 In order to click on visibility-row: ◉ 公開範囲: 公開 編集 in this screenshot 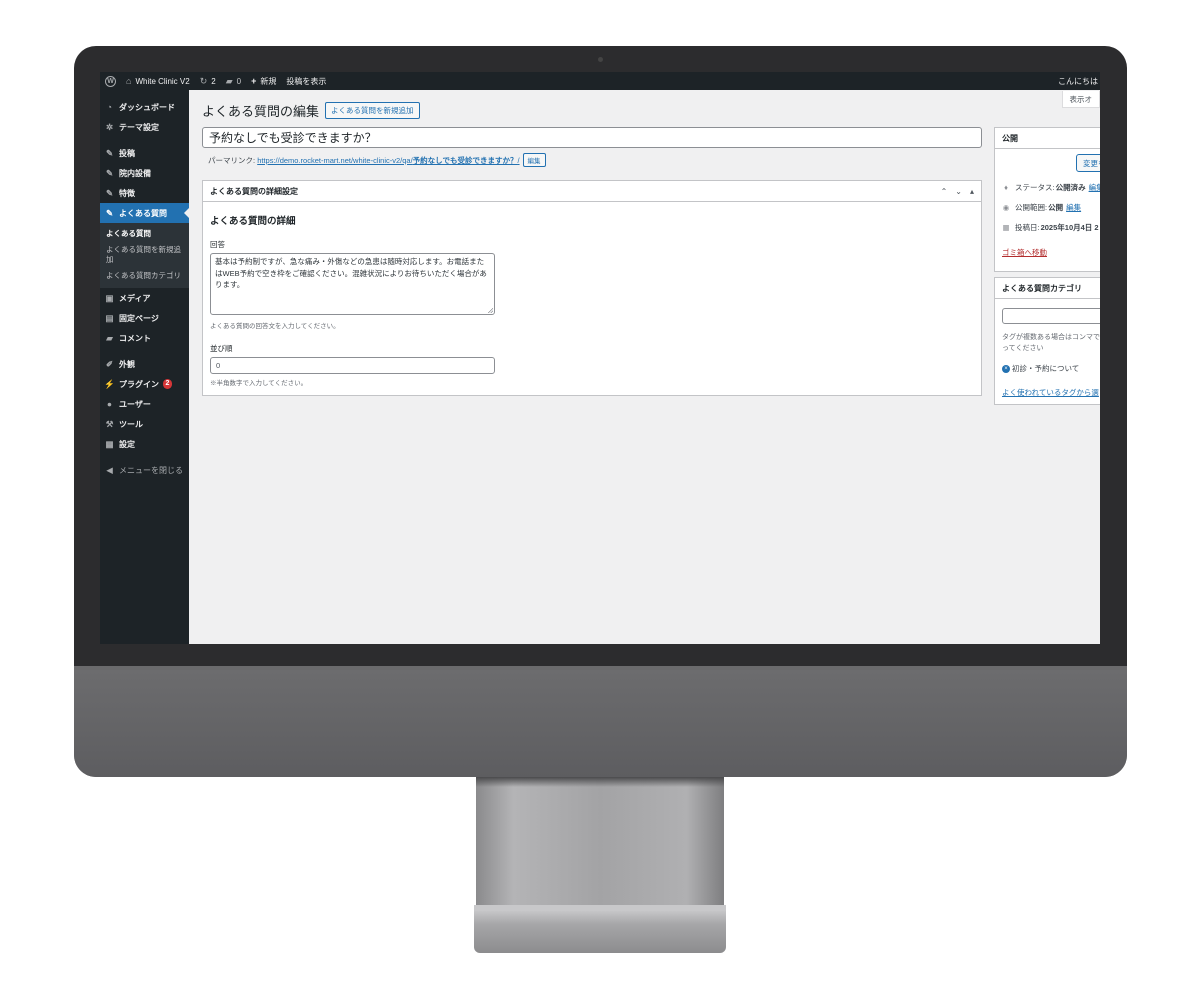, I will do `click(1041, 207)`.